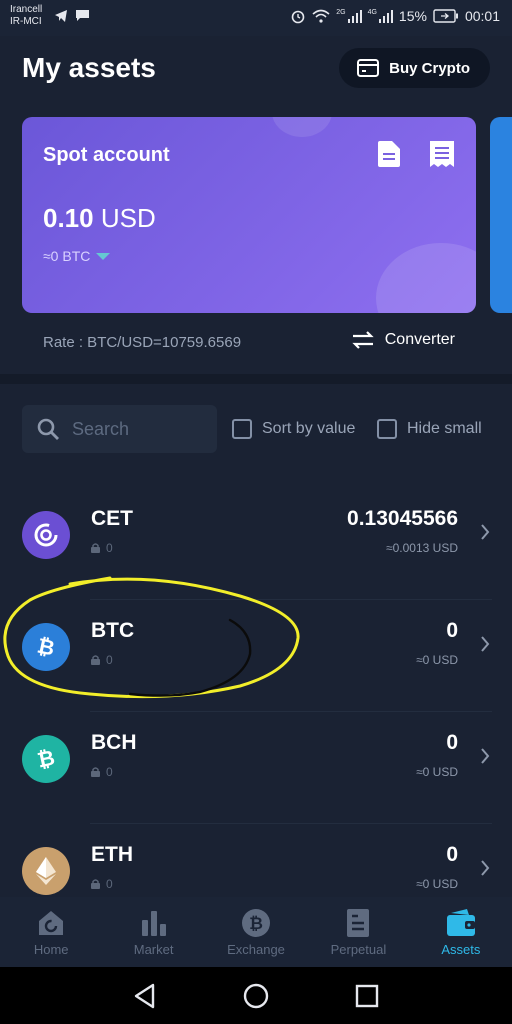 This screenshot has height=1024, width=512. I want to click on sort-by-value-checkbox, so click(242, 429).